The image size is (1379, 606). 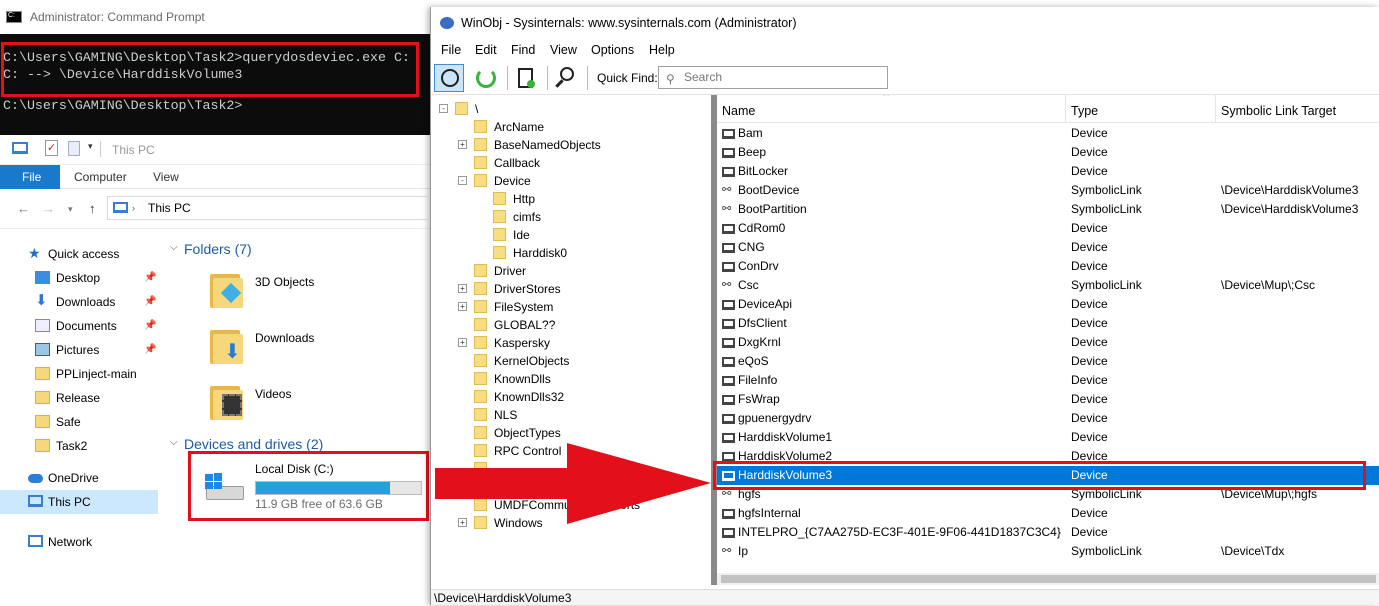 What do you see at coordinates (1048, 437) in the screenshot?
I see `list-row: HarddiskVolume1 Device` at bounding box center [1048, 437].